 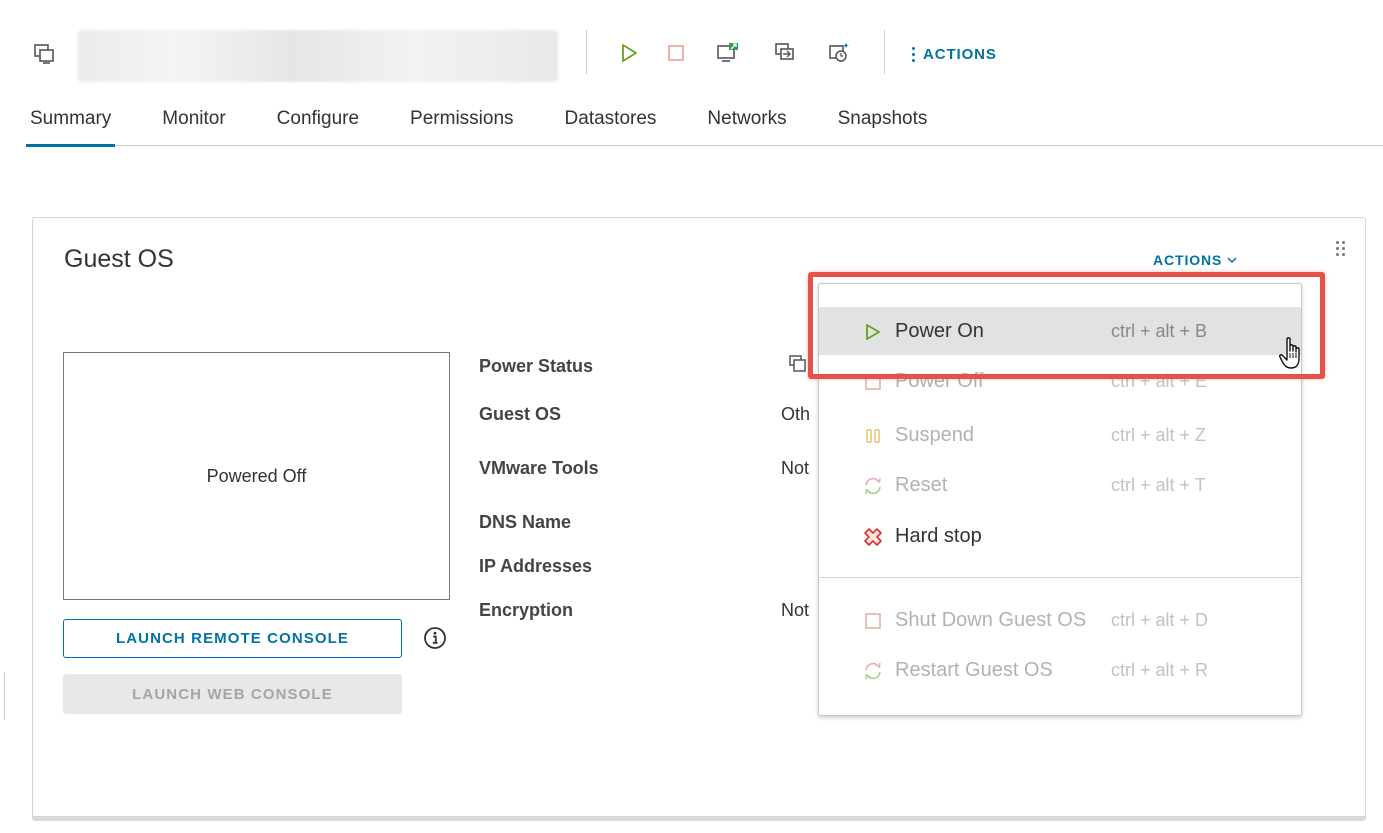 I want to click on object-header: ACTIONS, so click(x=691, y=50).